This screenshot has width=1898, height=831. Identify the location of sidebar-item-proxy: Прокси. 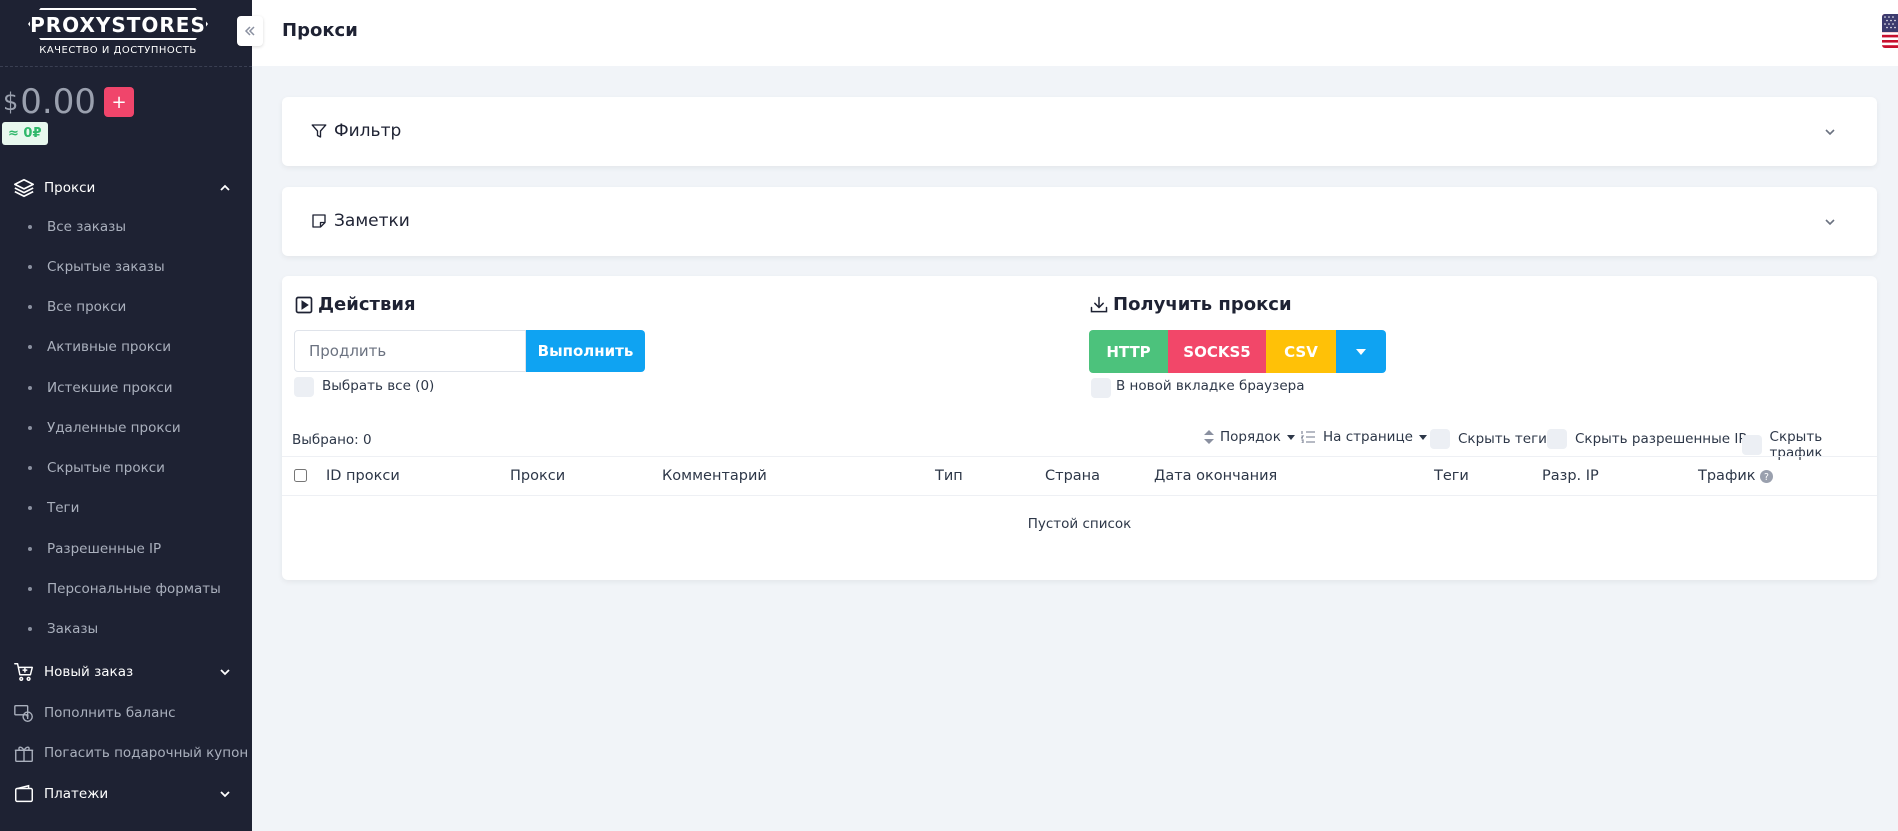
(126, 188).